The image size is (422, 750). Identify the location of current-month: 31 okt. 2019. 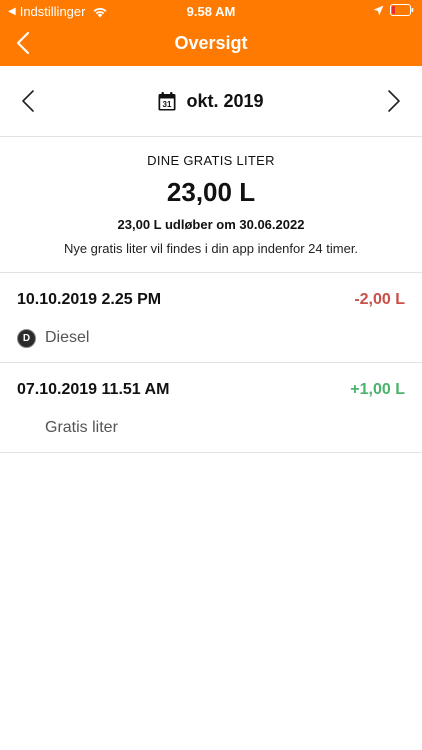
(211, 101).